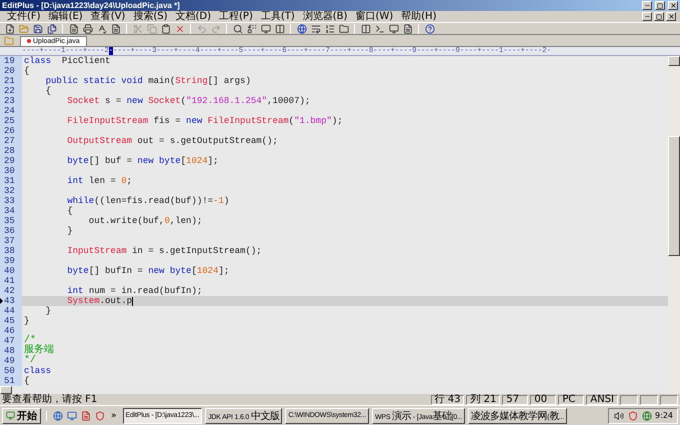  I want to click on save-all-icon, so click(51, 28).